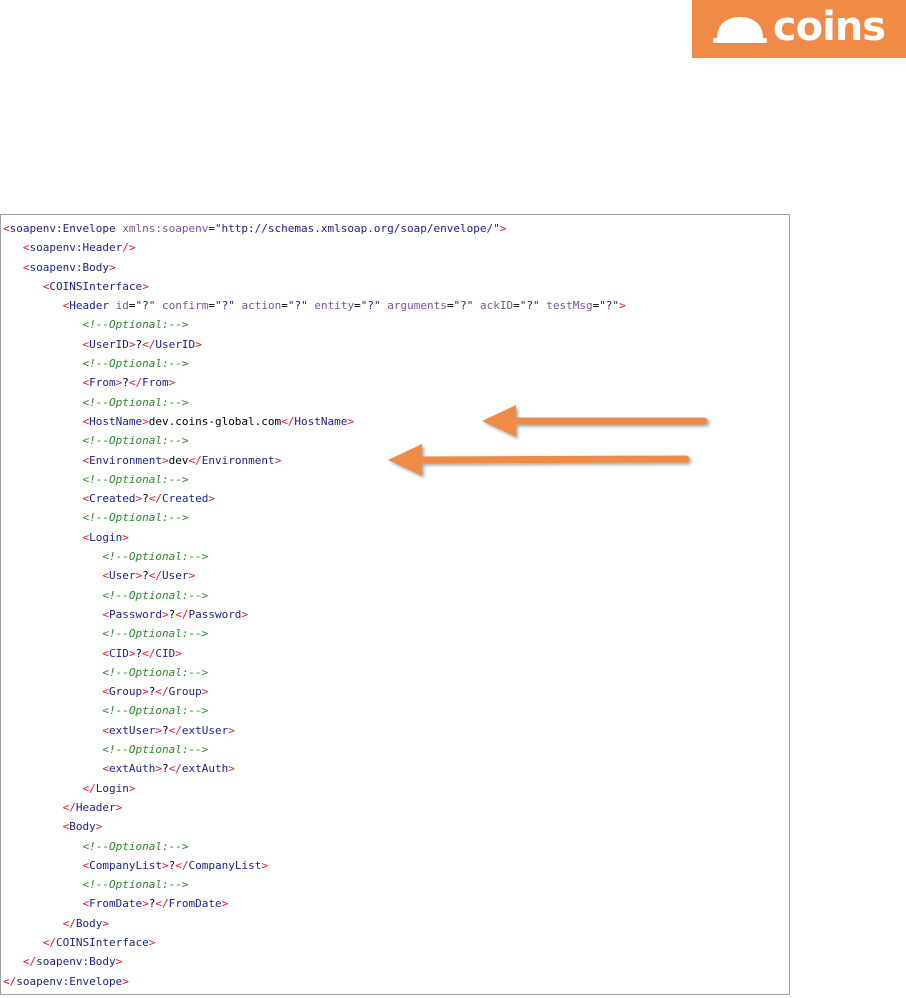  What do you see at coordinates (314, 344) in the screenshot?
I see `code-line: <UserID>?</UserID>` at bounding box center [314, 344].